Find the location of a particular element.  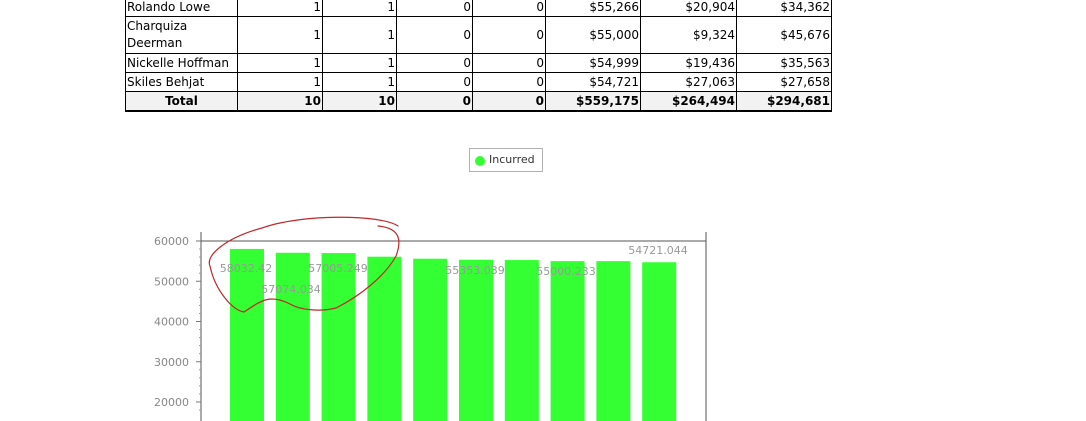

y-tick-label: 30000 is located at coordinates (171, 362).